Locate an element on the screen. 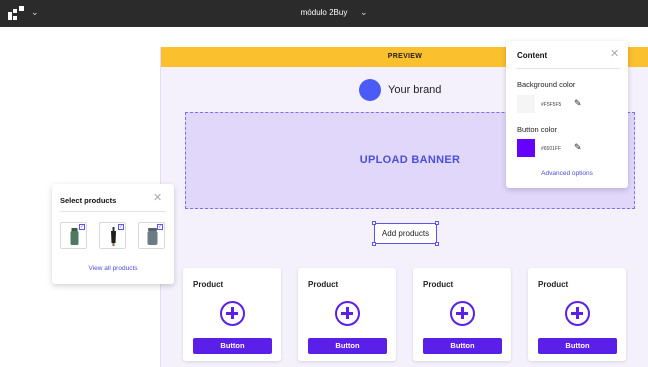  add-products-button: Add products is located at coordinates (405, 233).